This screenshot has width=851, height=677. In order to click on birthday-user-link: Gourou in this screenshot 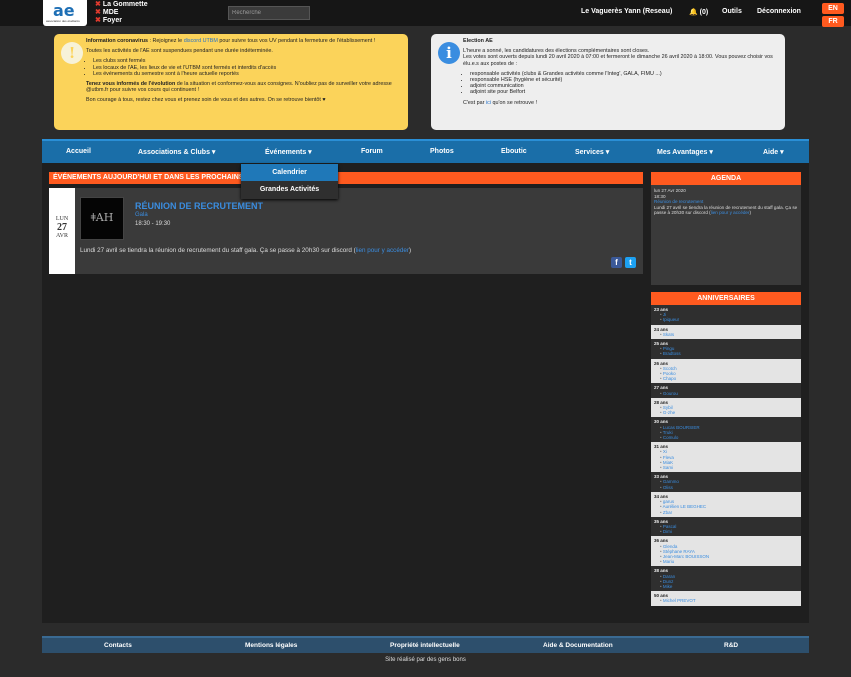, I will do `click(726, 393)`.